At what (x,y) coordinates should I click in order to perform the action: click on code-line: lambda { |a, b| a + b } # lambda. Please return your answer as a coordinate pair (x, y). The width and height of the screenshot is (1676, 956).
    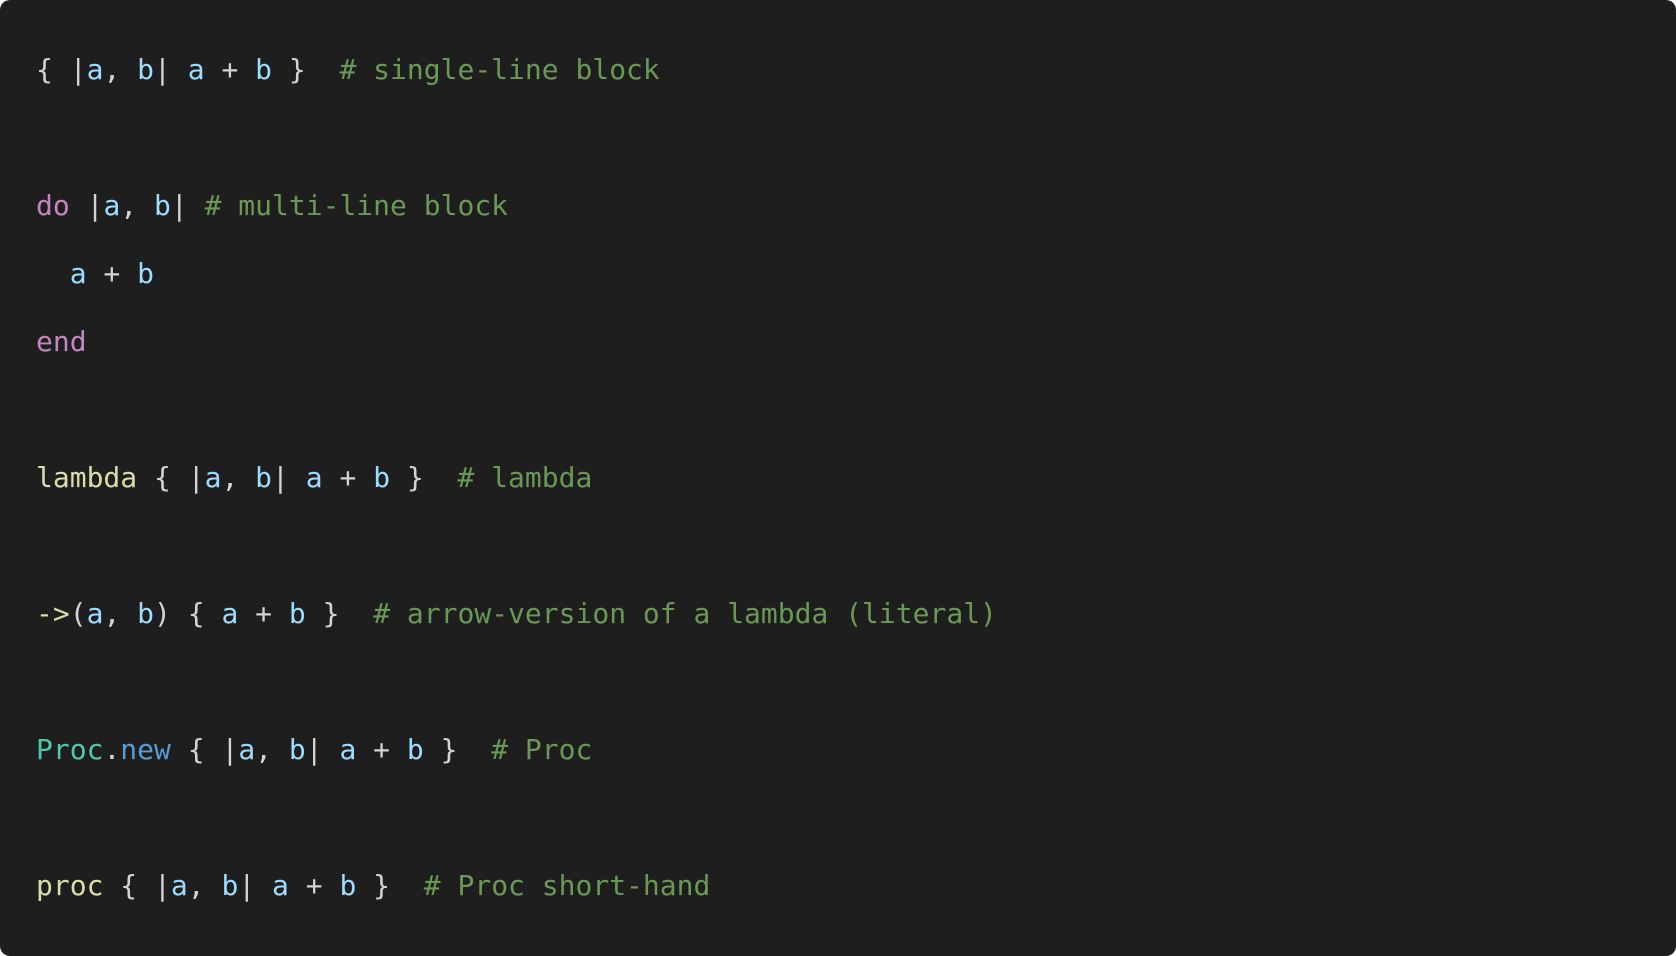
    Looking at the image, I should click on (838, 478).